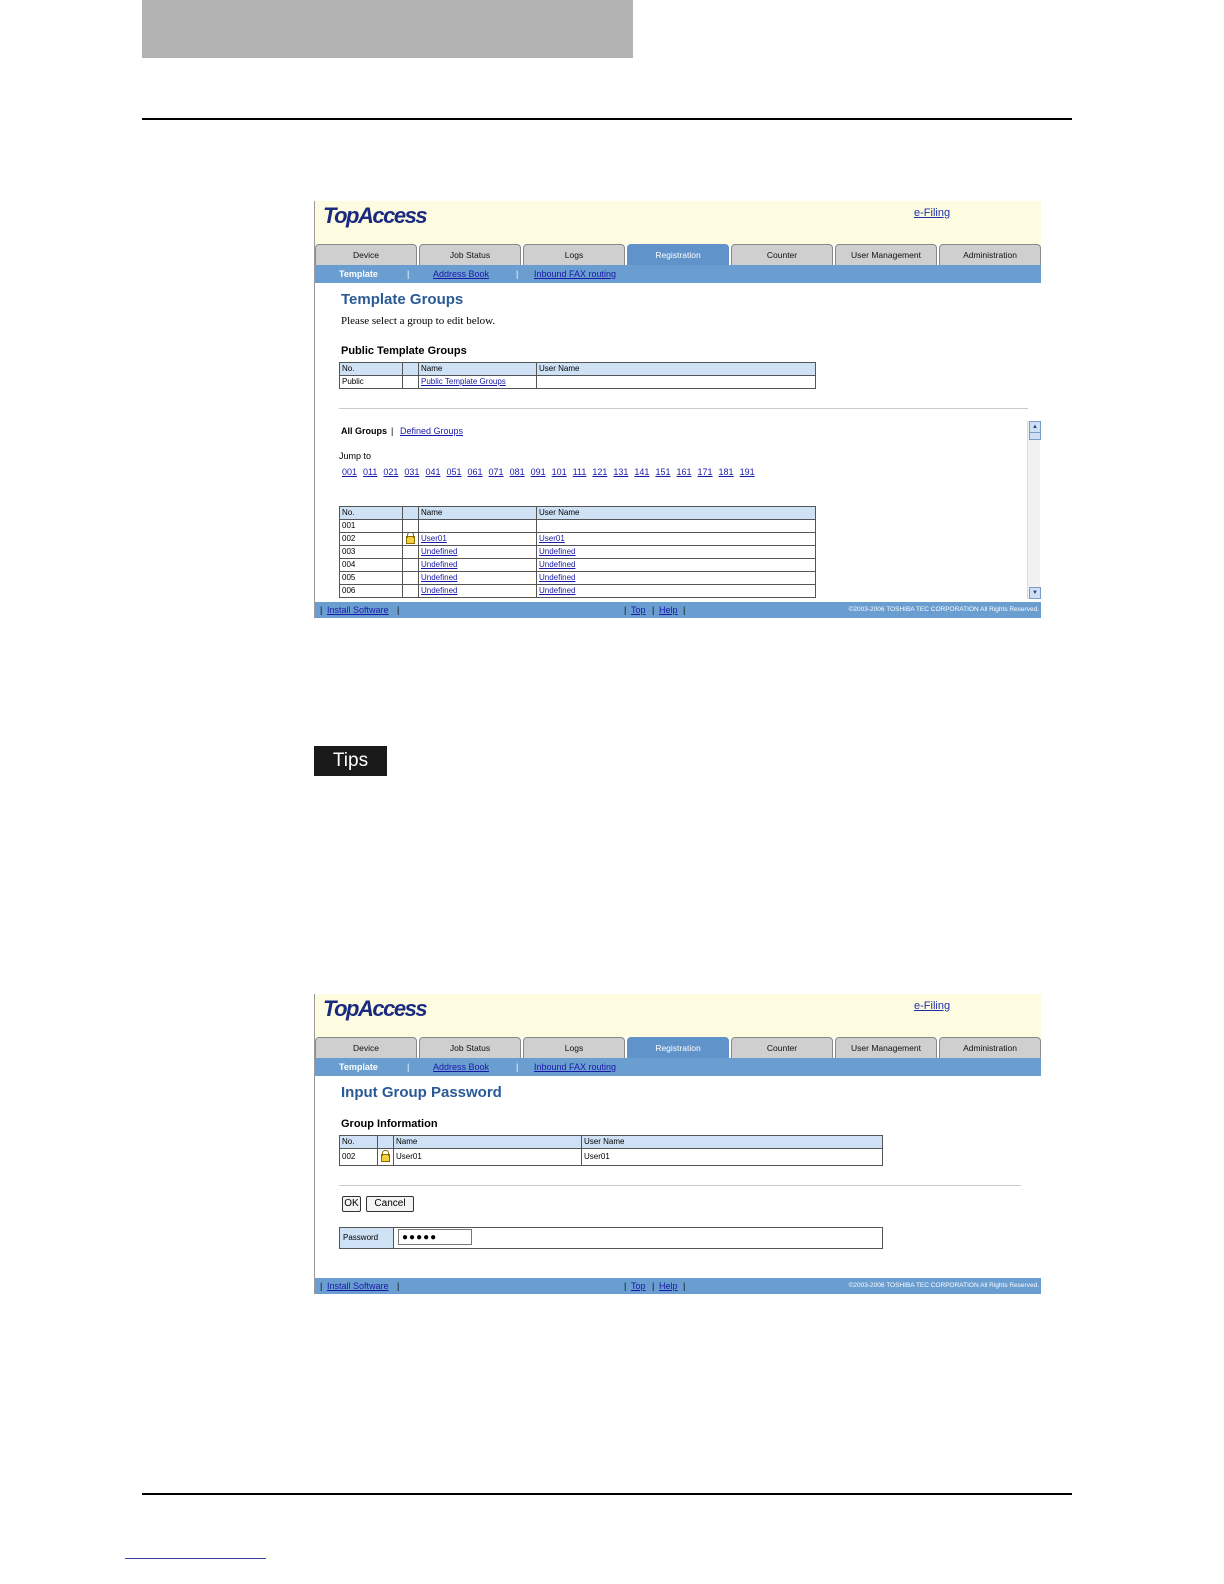  I want to click on jump-link: 151, so click(662, 472).